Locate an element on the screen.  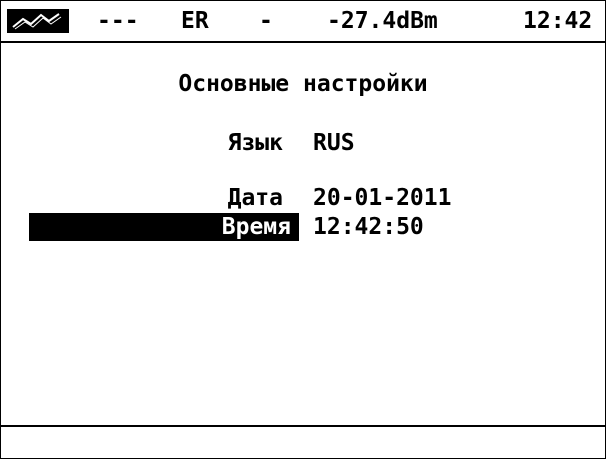
setting-value-date: 20-01-2011 is located at coordinates (382, 198).